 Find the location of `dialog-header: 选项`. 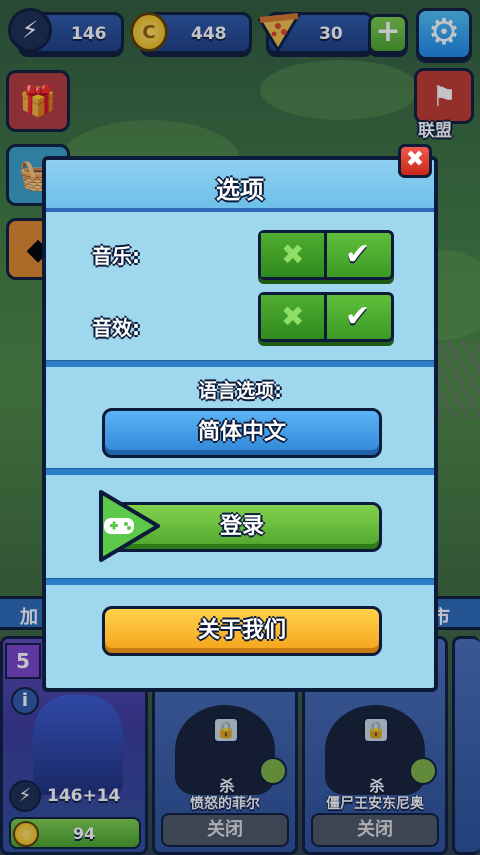

dialog-header: 选项 is located at coordinates (240, 186).